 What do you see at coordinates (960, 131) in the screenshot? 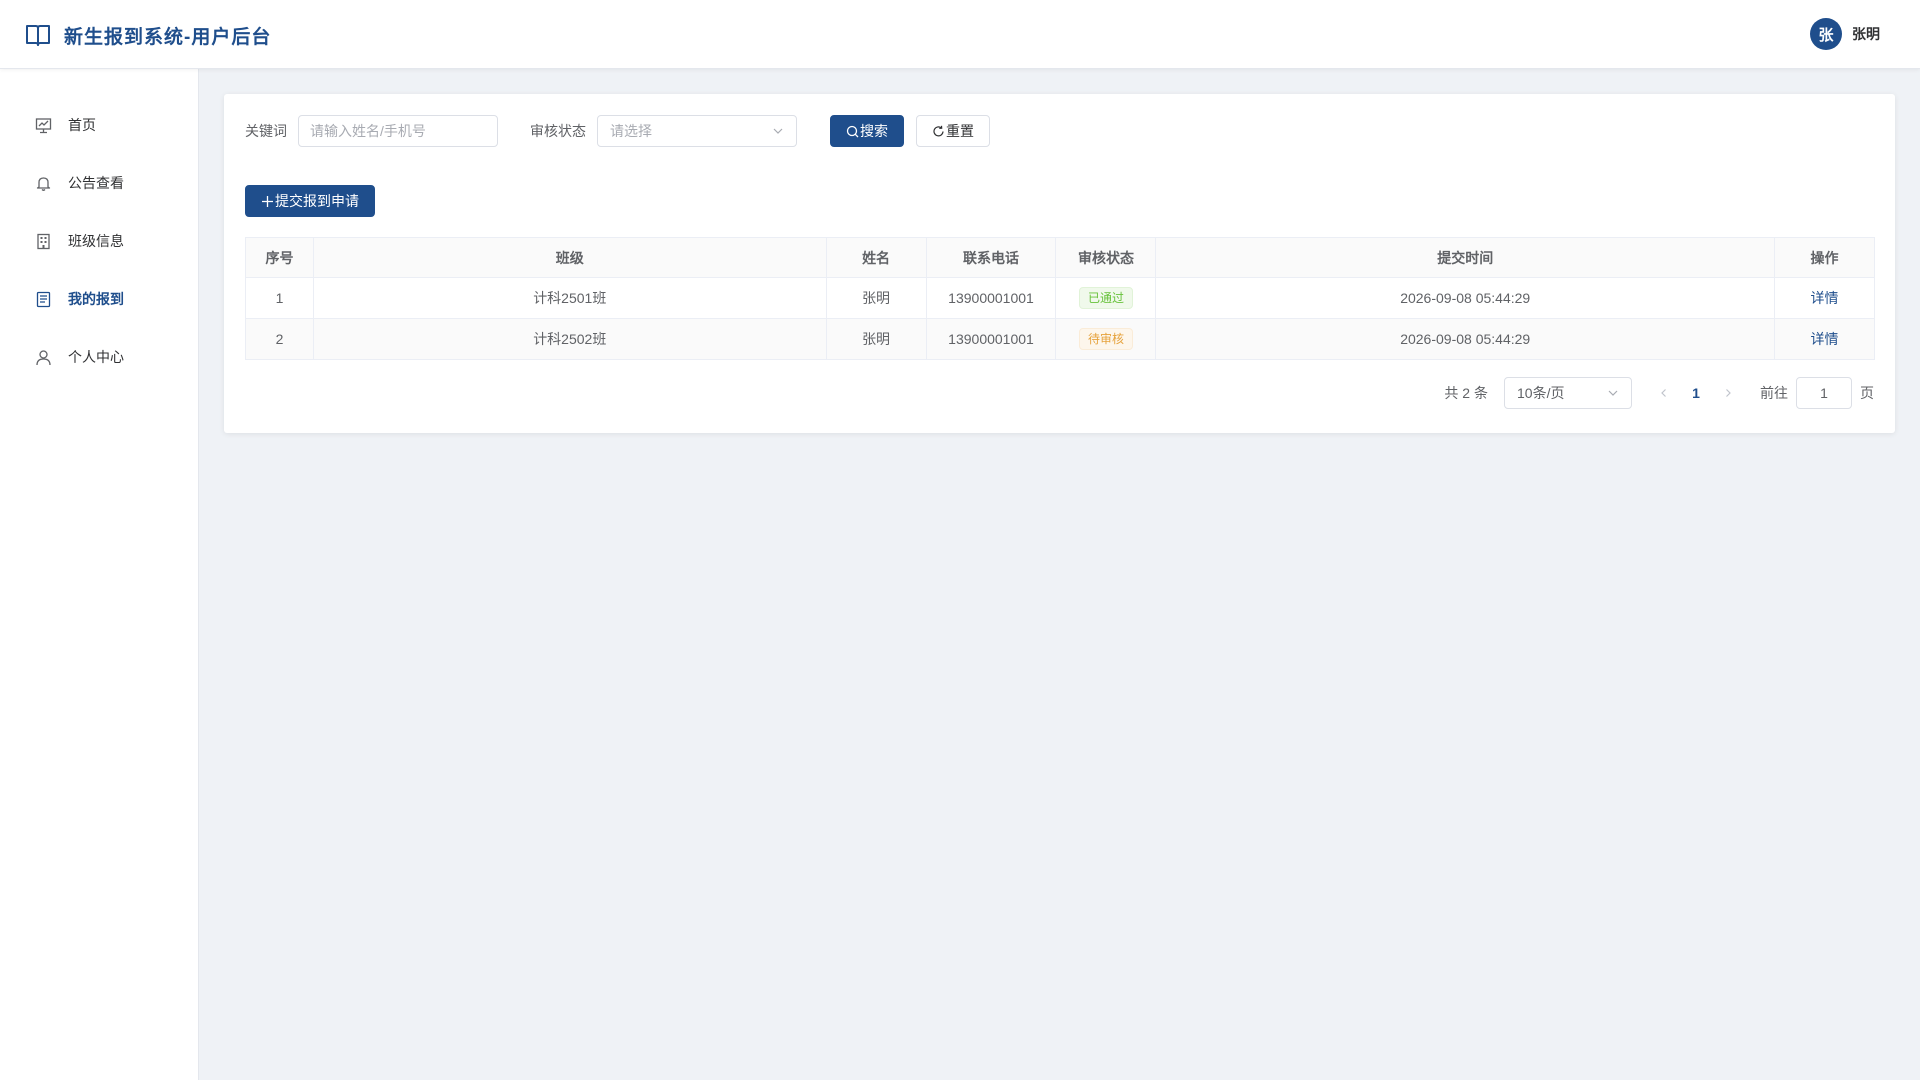
I see `reset-button-label: 重置` at bounding box center [960, 131].